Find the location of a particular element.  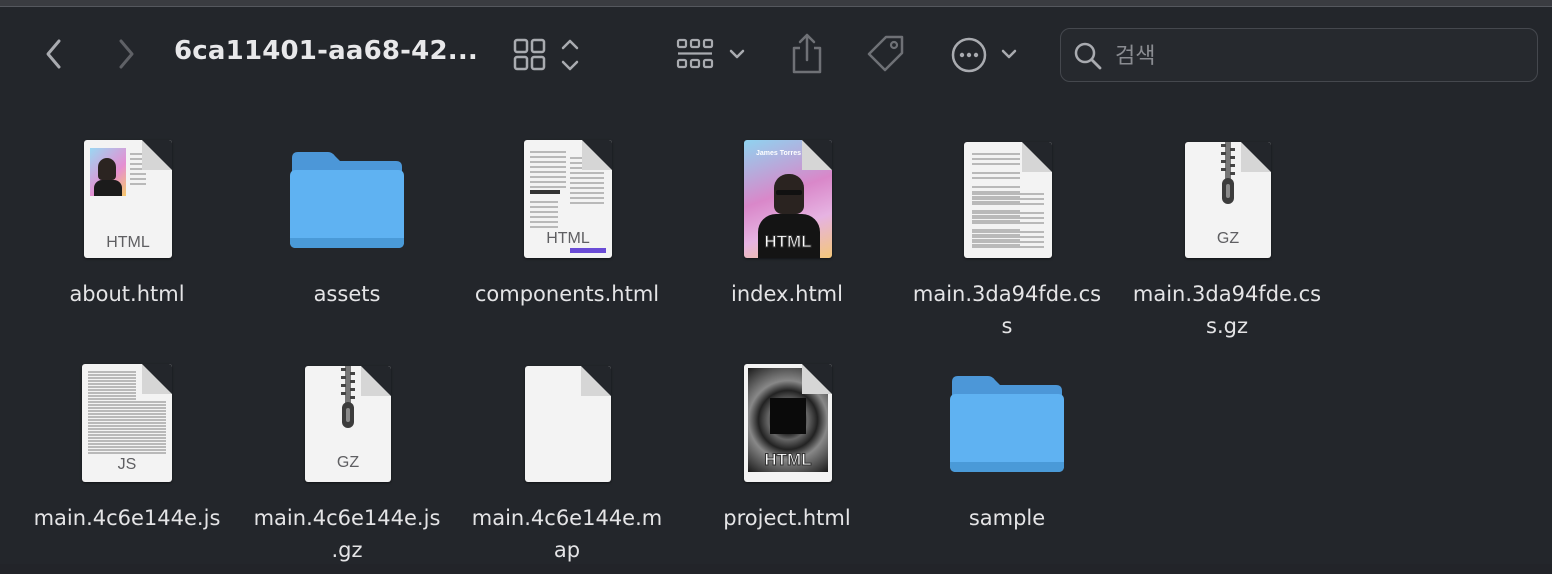

file-item-main-css-gz: GZ main.3da94fde.cs s.gz is located at coordinates (1227, 240).